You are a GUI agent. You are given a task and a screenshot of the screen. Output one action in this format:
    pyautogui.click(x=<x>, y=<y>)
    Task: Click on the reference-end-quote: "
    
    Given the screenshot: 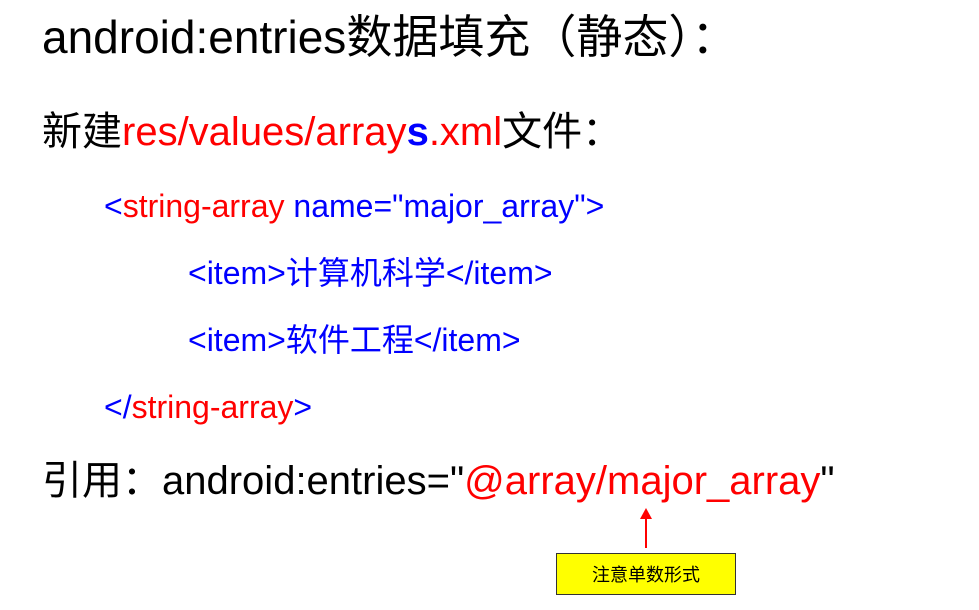 What is the action you would take?
    pyautogui.click(x=827, y=481)
    